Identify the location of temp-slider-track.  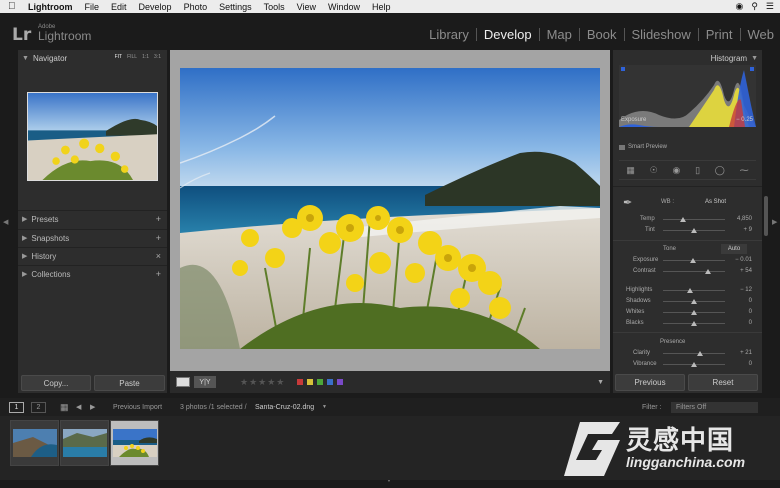
(694, 219).